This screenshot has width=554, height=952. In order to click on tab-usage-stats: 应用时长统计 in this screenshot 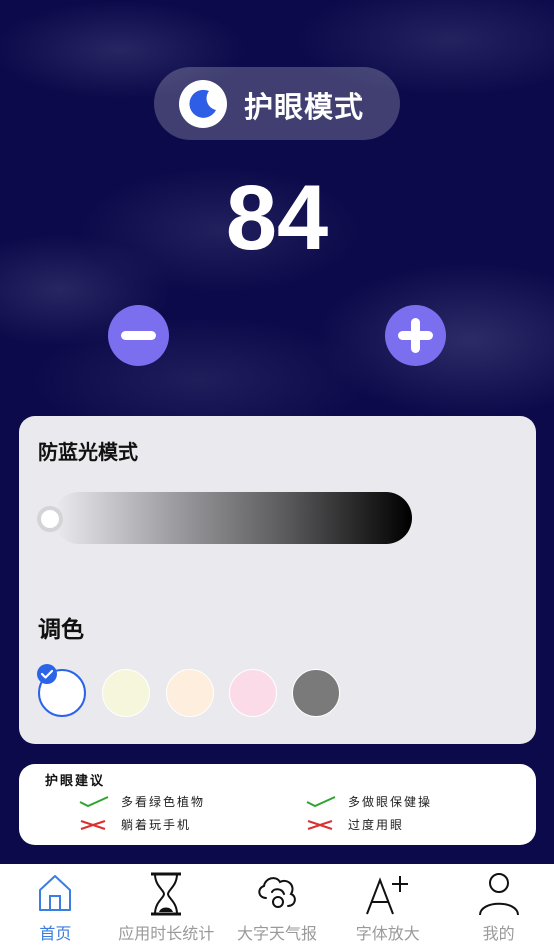, I will do `click(166, 908)`.